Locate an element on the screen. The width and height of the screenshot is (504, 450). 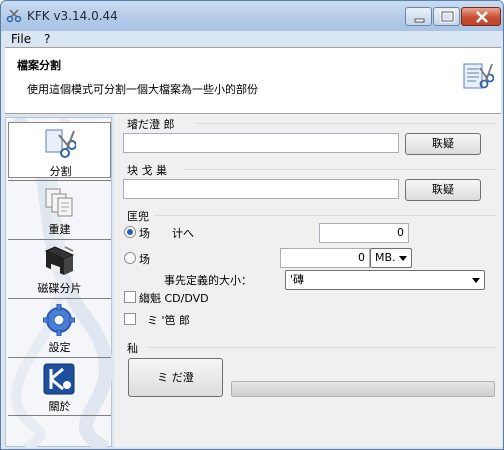
minimize-button is located at coordinates (418, 16).